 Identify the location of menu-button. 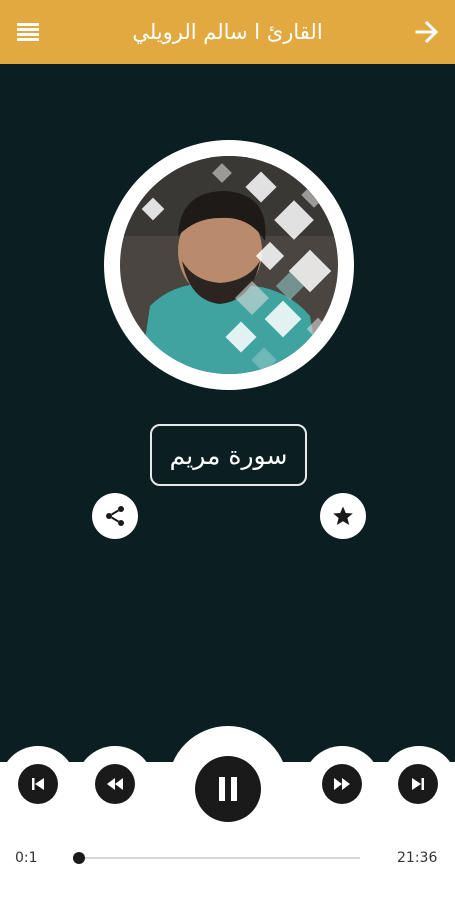
(28, 32).